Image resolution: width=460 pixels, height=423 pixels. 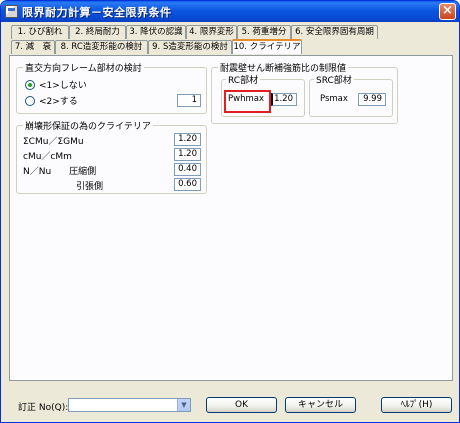 What do you see at coordinates (320, 405) in the screenshot?
I see `cancel-button: キャンセル` at bounding box center [320, 405].